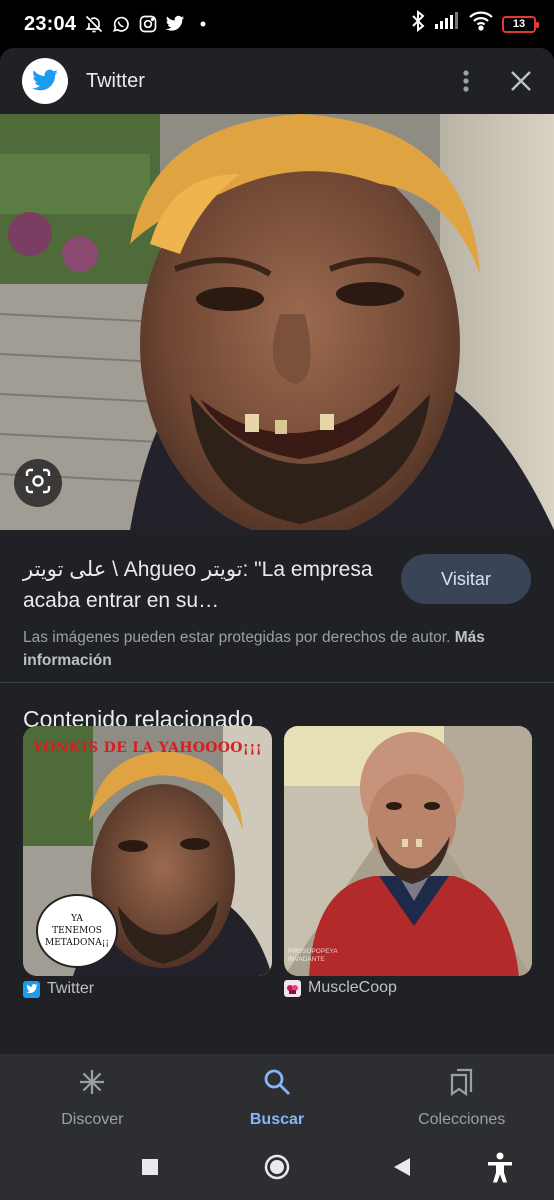 The width and height of the screenshot is (554, 1200). What do you see at coordinates (71, 988) in the screenshot?
I see `card-source-label: Twitter` at bounding box center [71, 988].